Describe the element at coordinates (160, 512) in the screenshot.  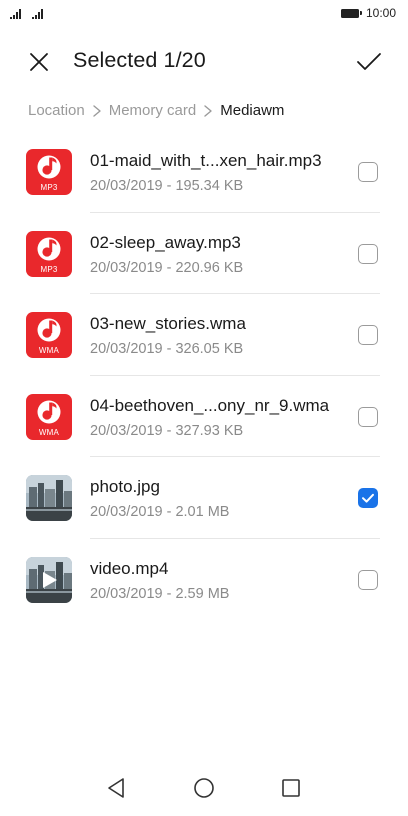
I see `file-meta: 20/03/2019 - 2.01 MB` at that location.